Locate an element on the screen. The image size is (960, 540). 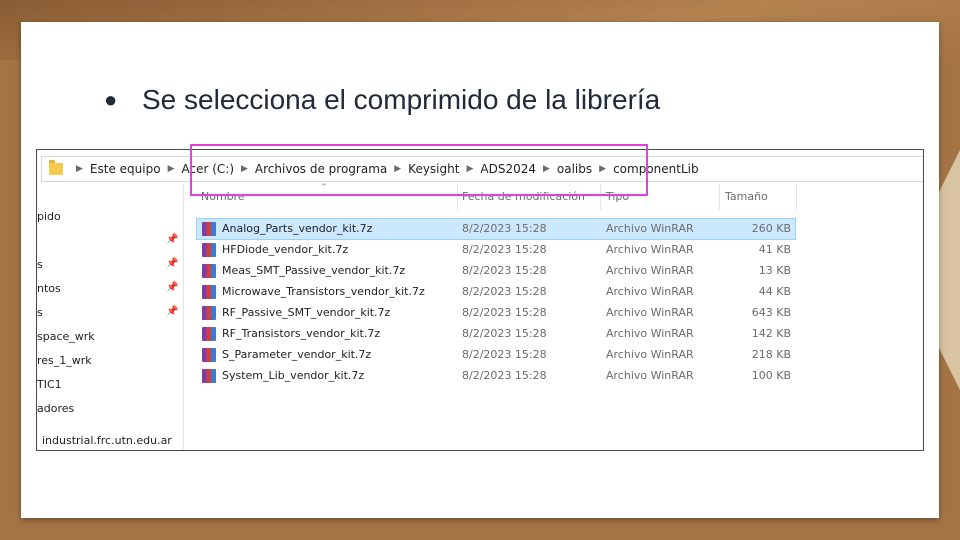
nav-item-network: industrial.frc.utn.edu.ar is located at coordinates (107, 440).